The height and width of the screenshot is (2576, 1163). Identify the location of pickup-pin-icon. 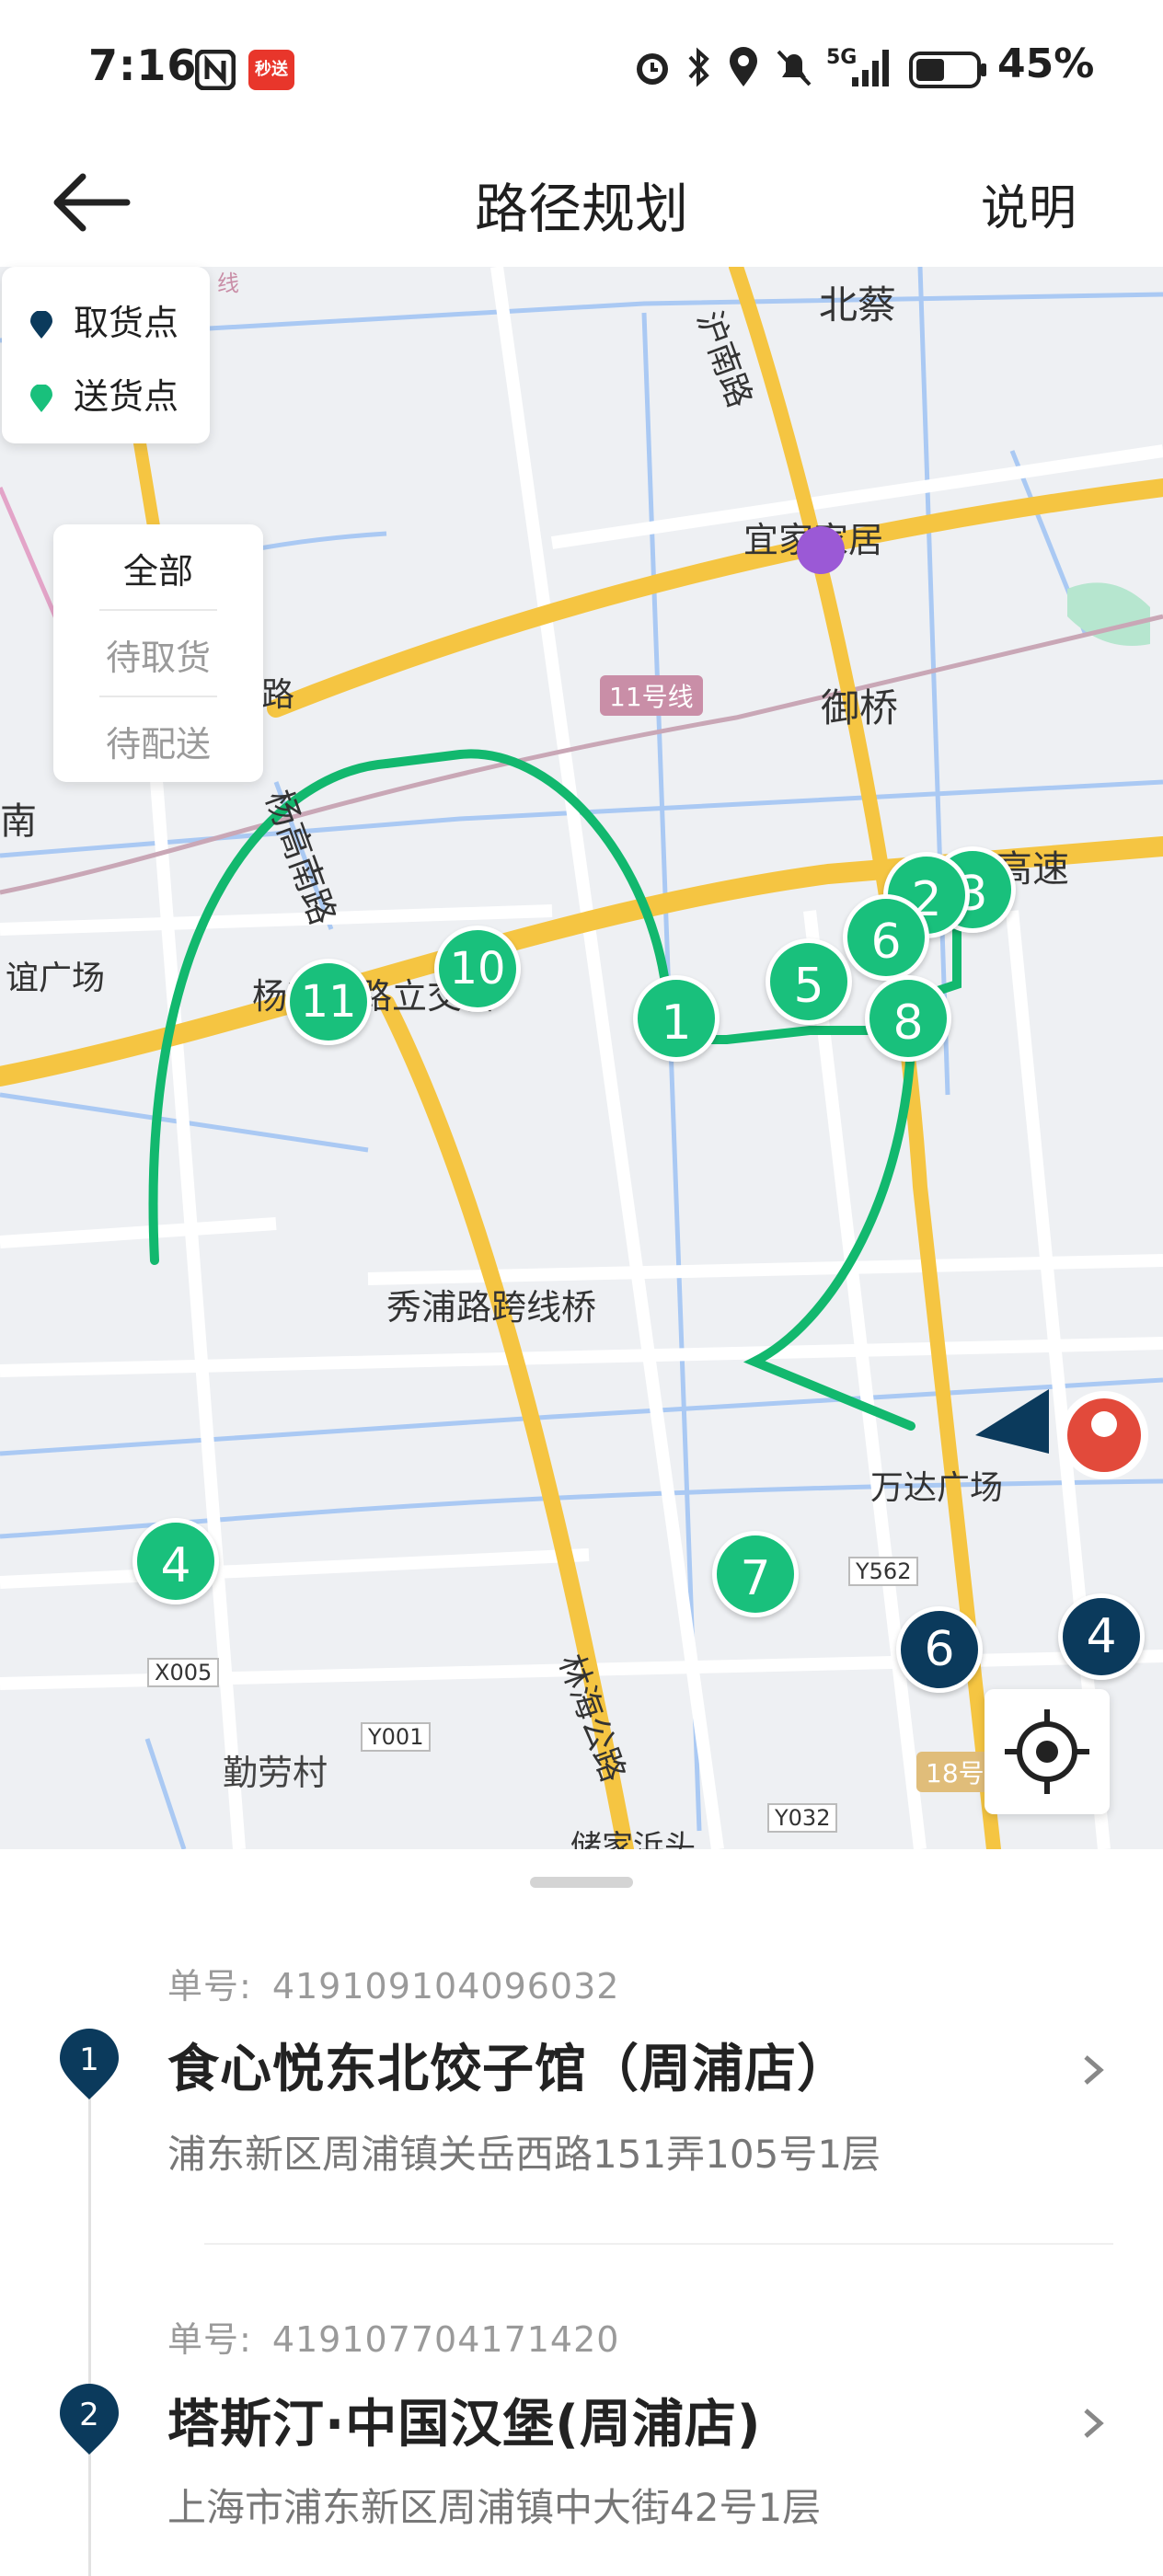
(41, 325).